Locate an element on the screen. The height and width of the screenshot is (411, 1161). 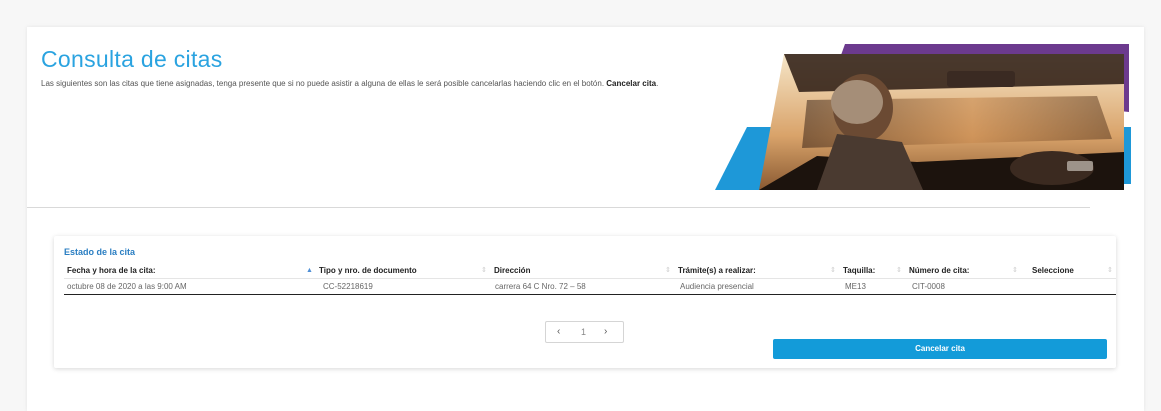
col-tramite: Trámite(s) a realizar: is located at coordinates (717, 270).